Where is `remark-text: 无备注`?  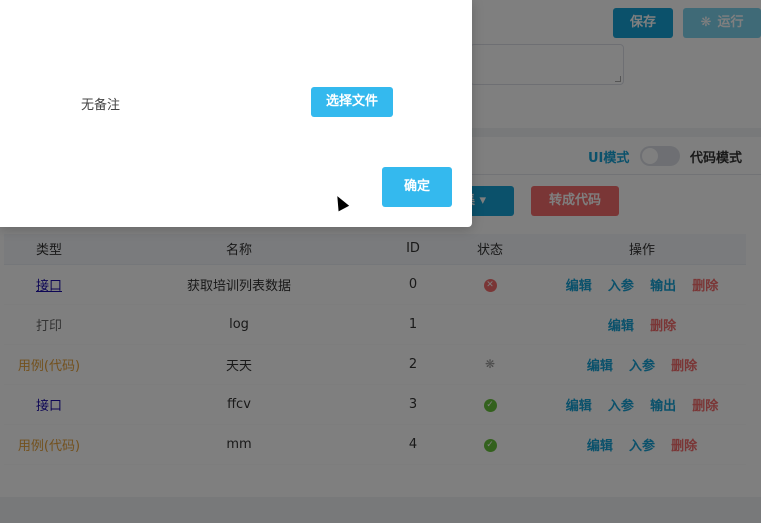
remark-text: 无备注 is located at coordinates (101, 105).